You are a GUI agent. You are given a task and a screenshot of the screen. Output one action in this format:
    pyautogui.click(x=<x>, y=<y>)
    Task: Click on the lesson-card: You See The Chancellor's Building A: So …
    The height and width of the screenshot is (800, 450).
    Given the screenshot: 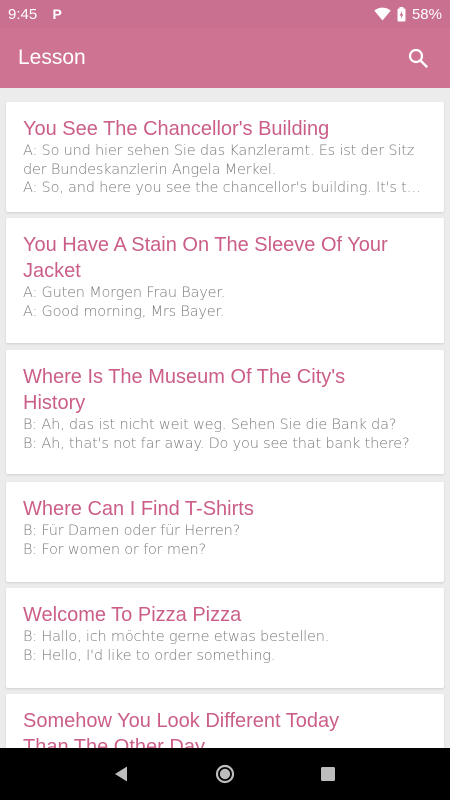 What is the action you would take?
    pyautogui.click(x=225, y=157)
    